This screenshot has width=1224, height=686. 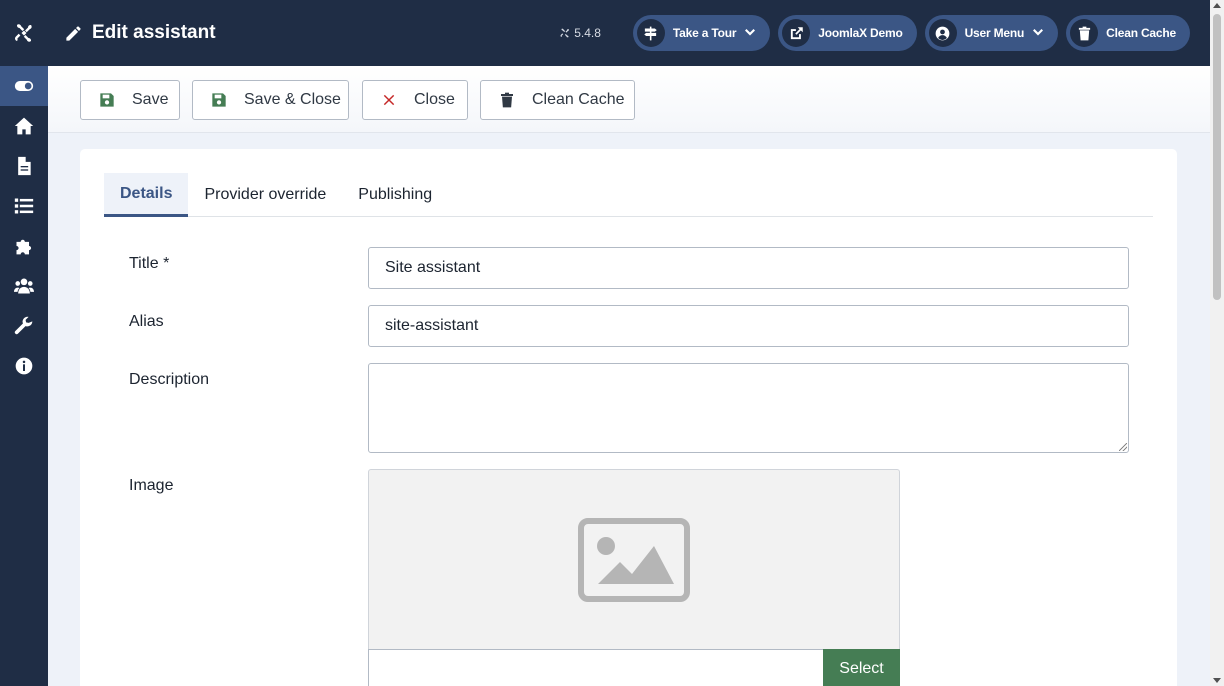 I want to click on pencil-icon, so click(x=73, y=33).